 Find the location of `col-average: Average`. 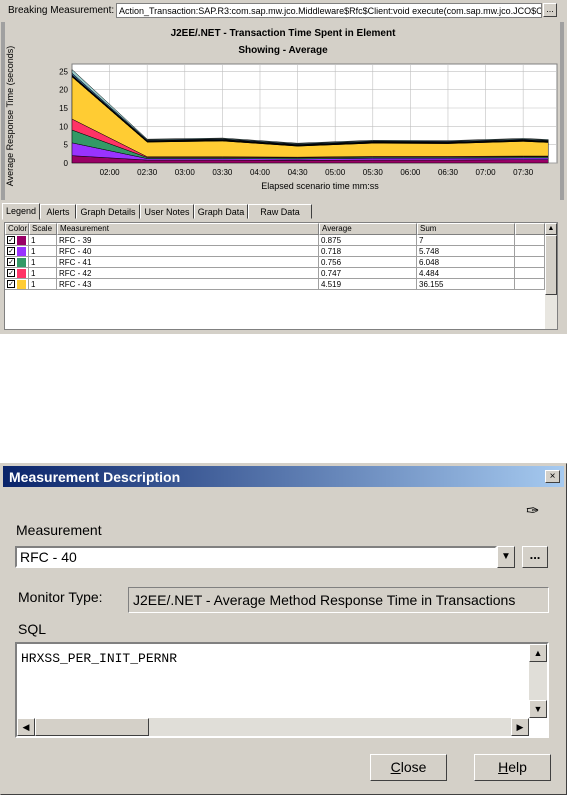

col-average: Average is located at coordinates (368, 229).